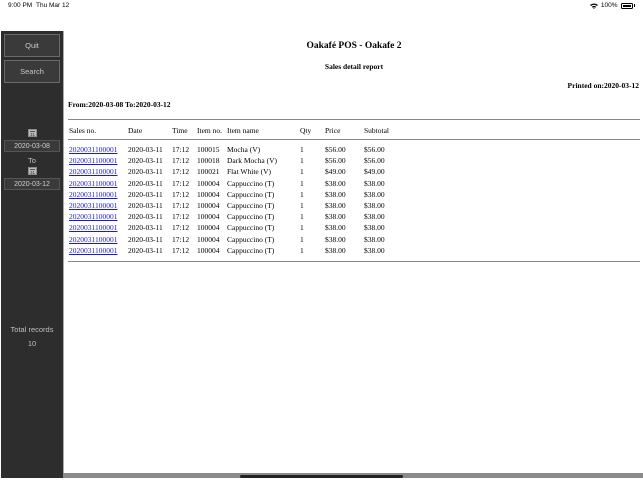 This screenshot has width=643, height=482. Describe the element at coordinates (609, 5) in the screenshot. I see `battery-percent: 100%` at that location.